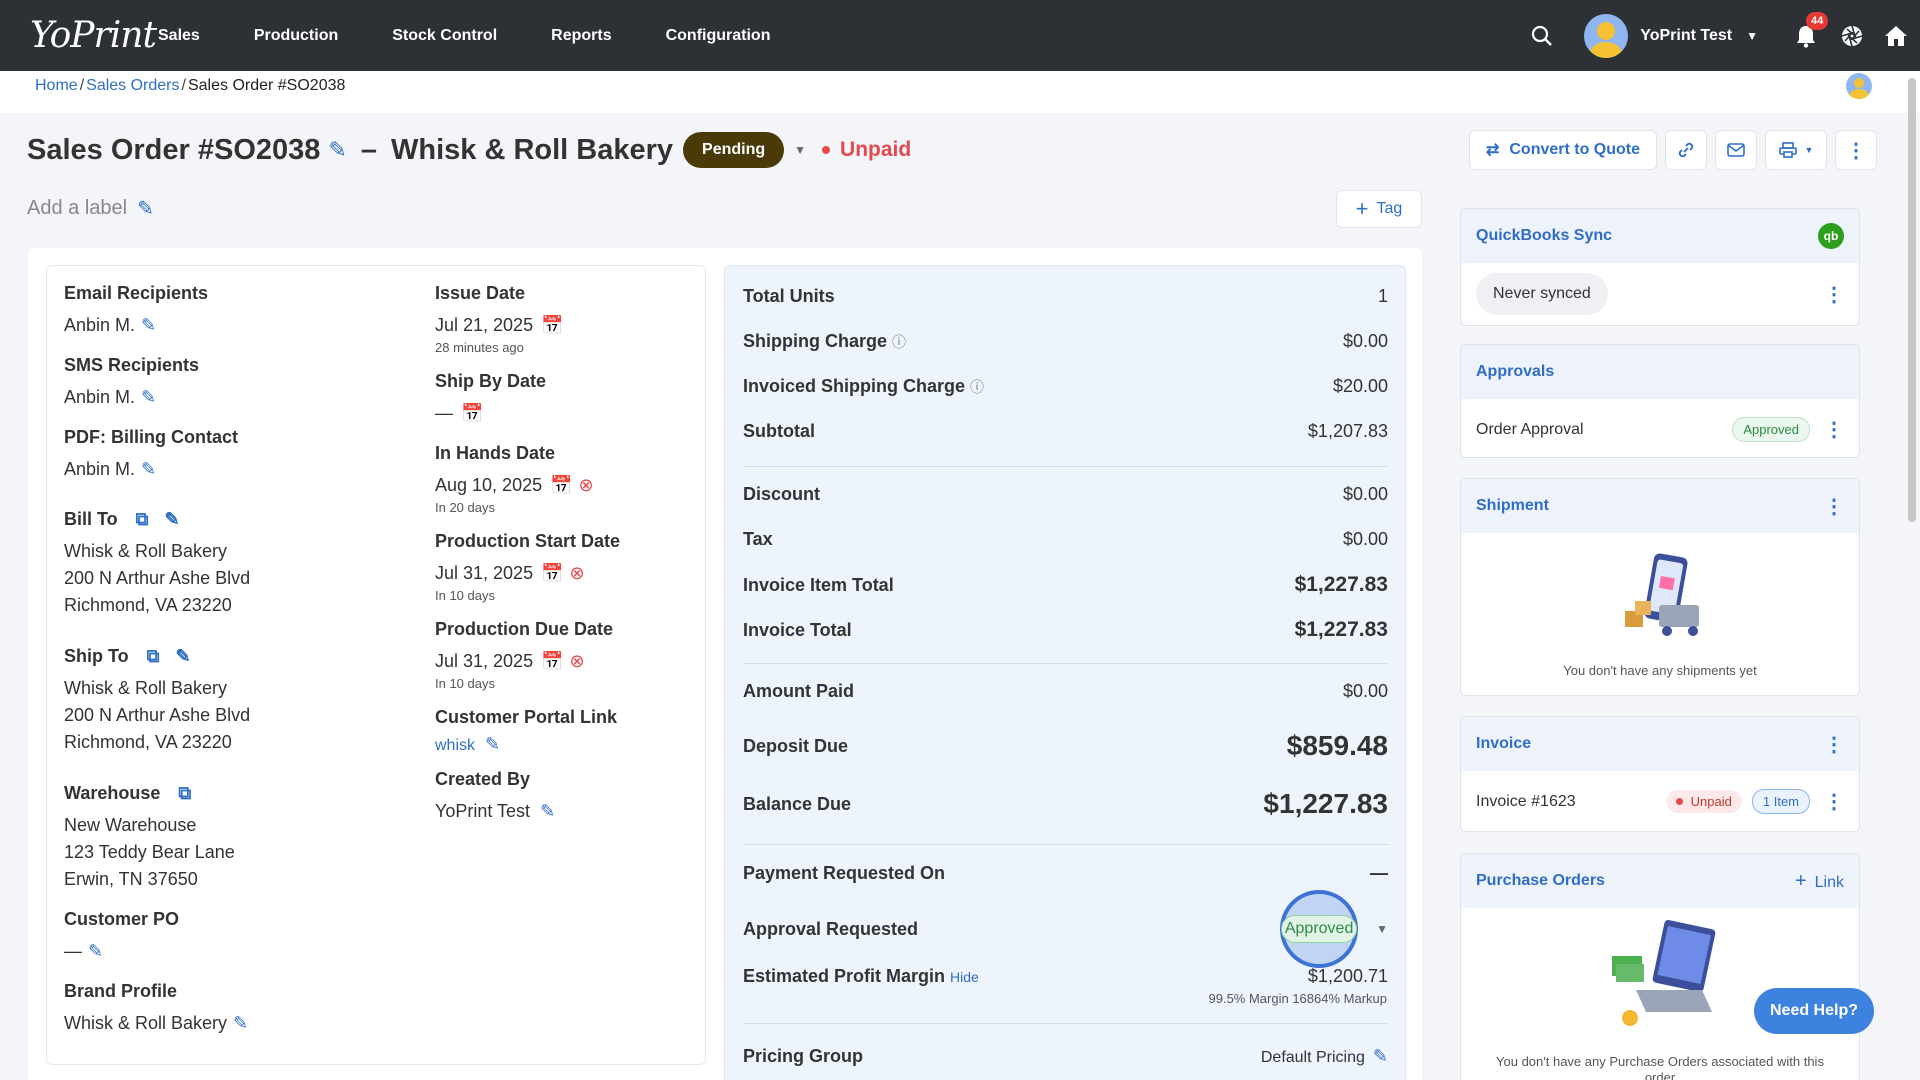  I want to click on status-badge: Pending, so click(734, 150).